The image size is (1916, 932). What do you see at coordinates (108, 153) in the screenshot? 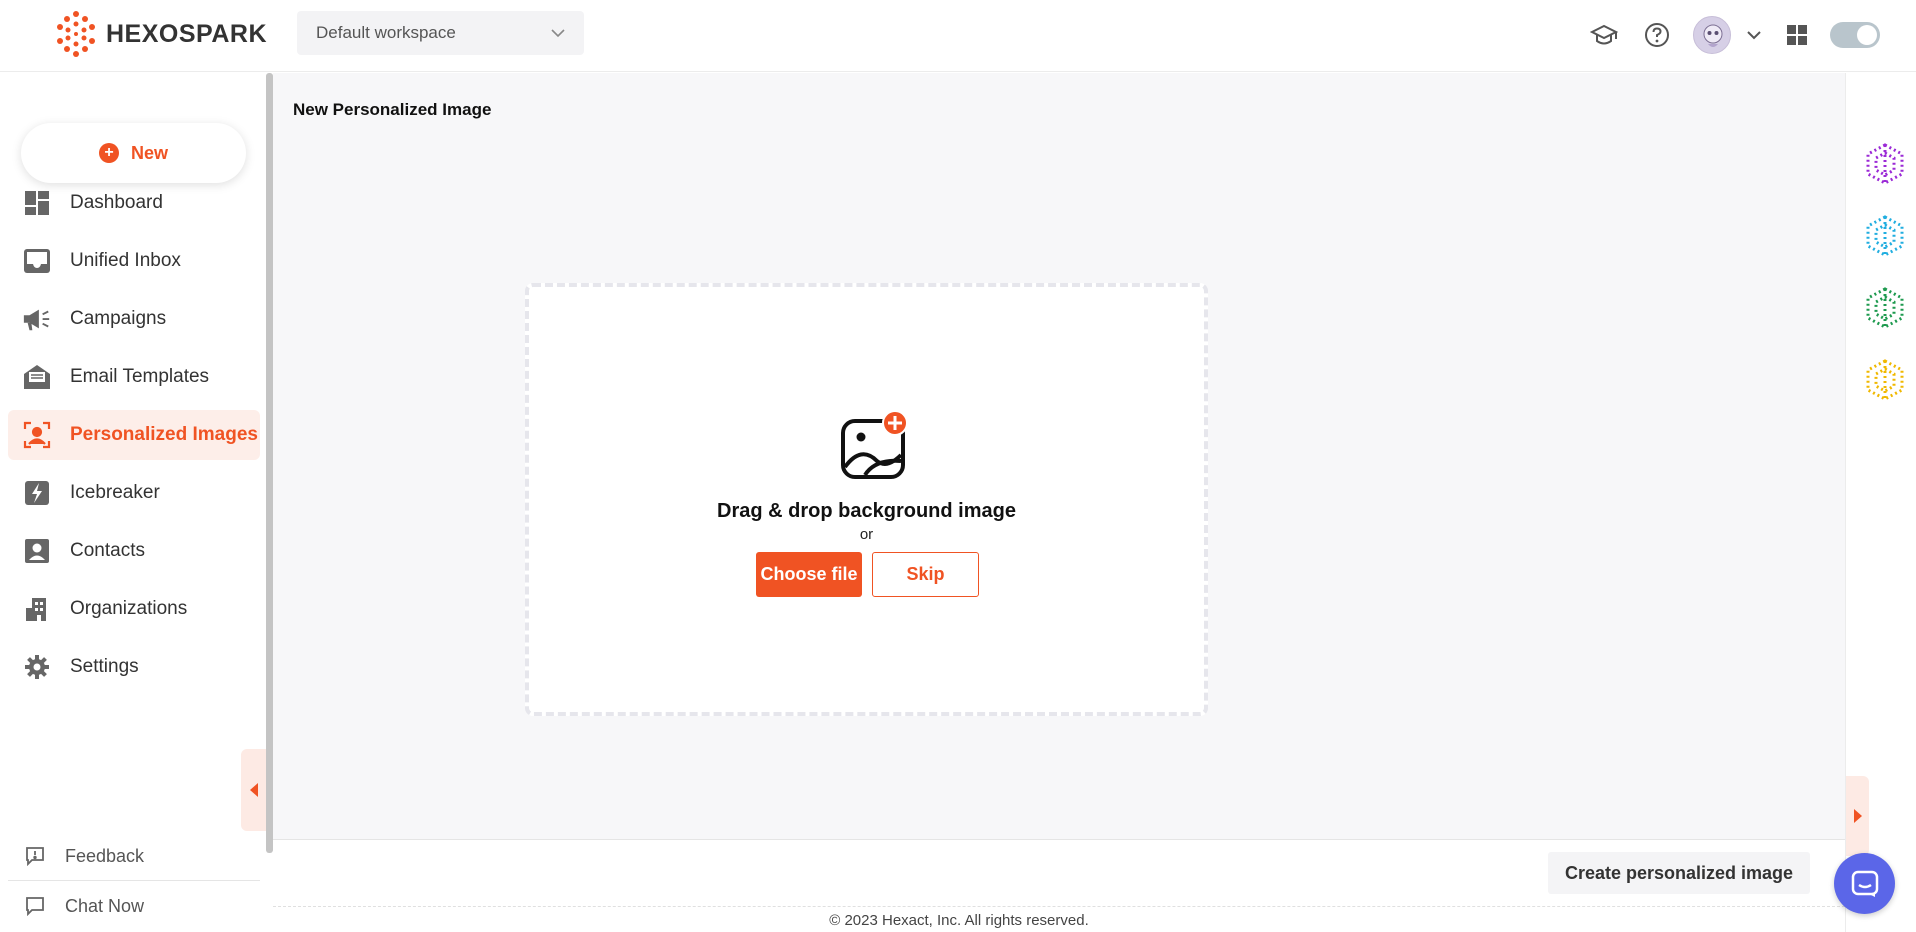
I see `plus-icon: +` at bounding box center [108, 153].